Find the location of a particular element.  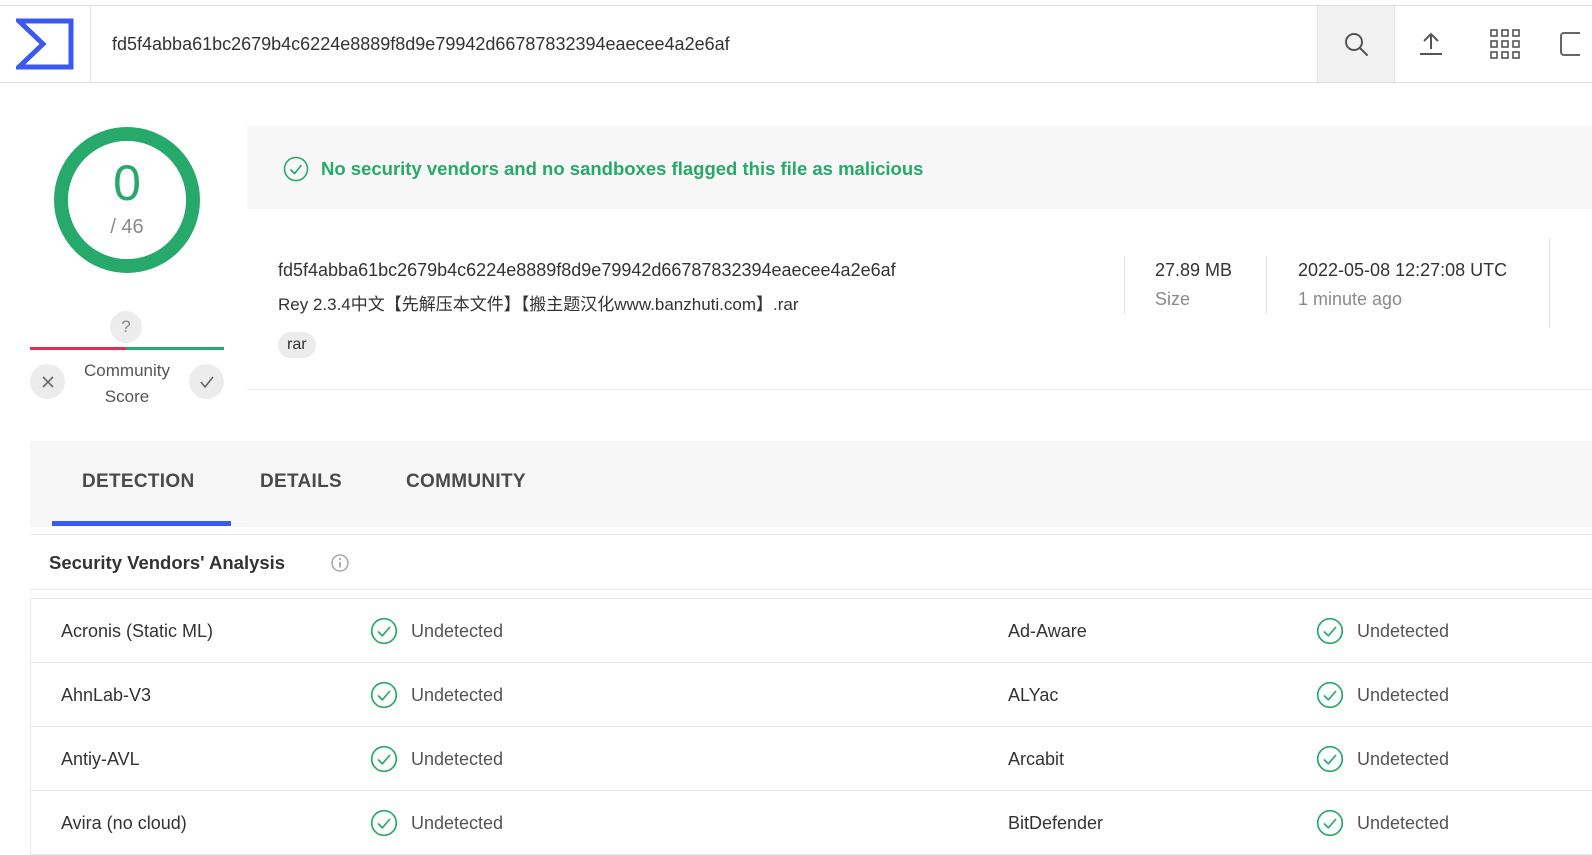

tab-details: DETAILS is located at coordinates (301, 482).